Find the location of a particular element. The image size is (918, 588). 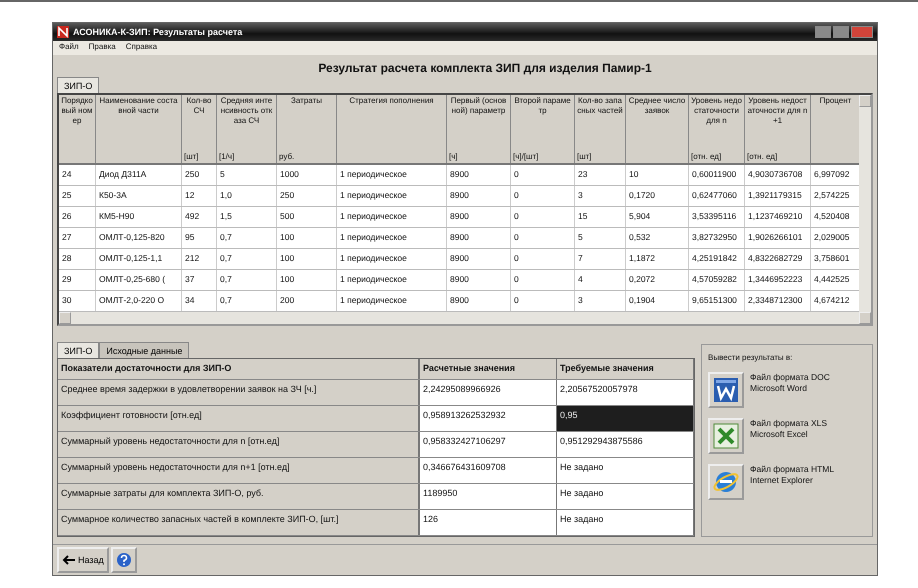

spreadsheet-icon is located at coordinates (726, 436).